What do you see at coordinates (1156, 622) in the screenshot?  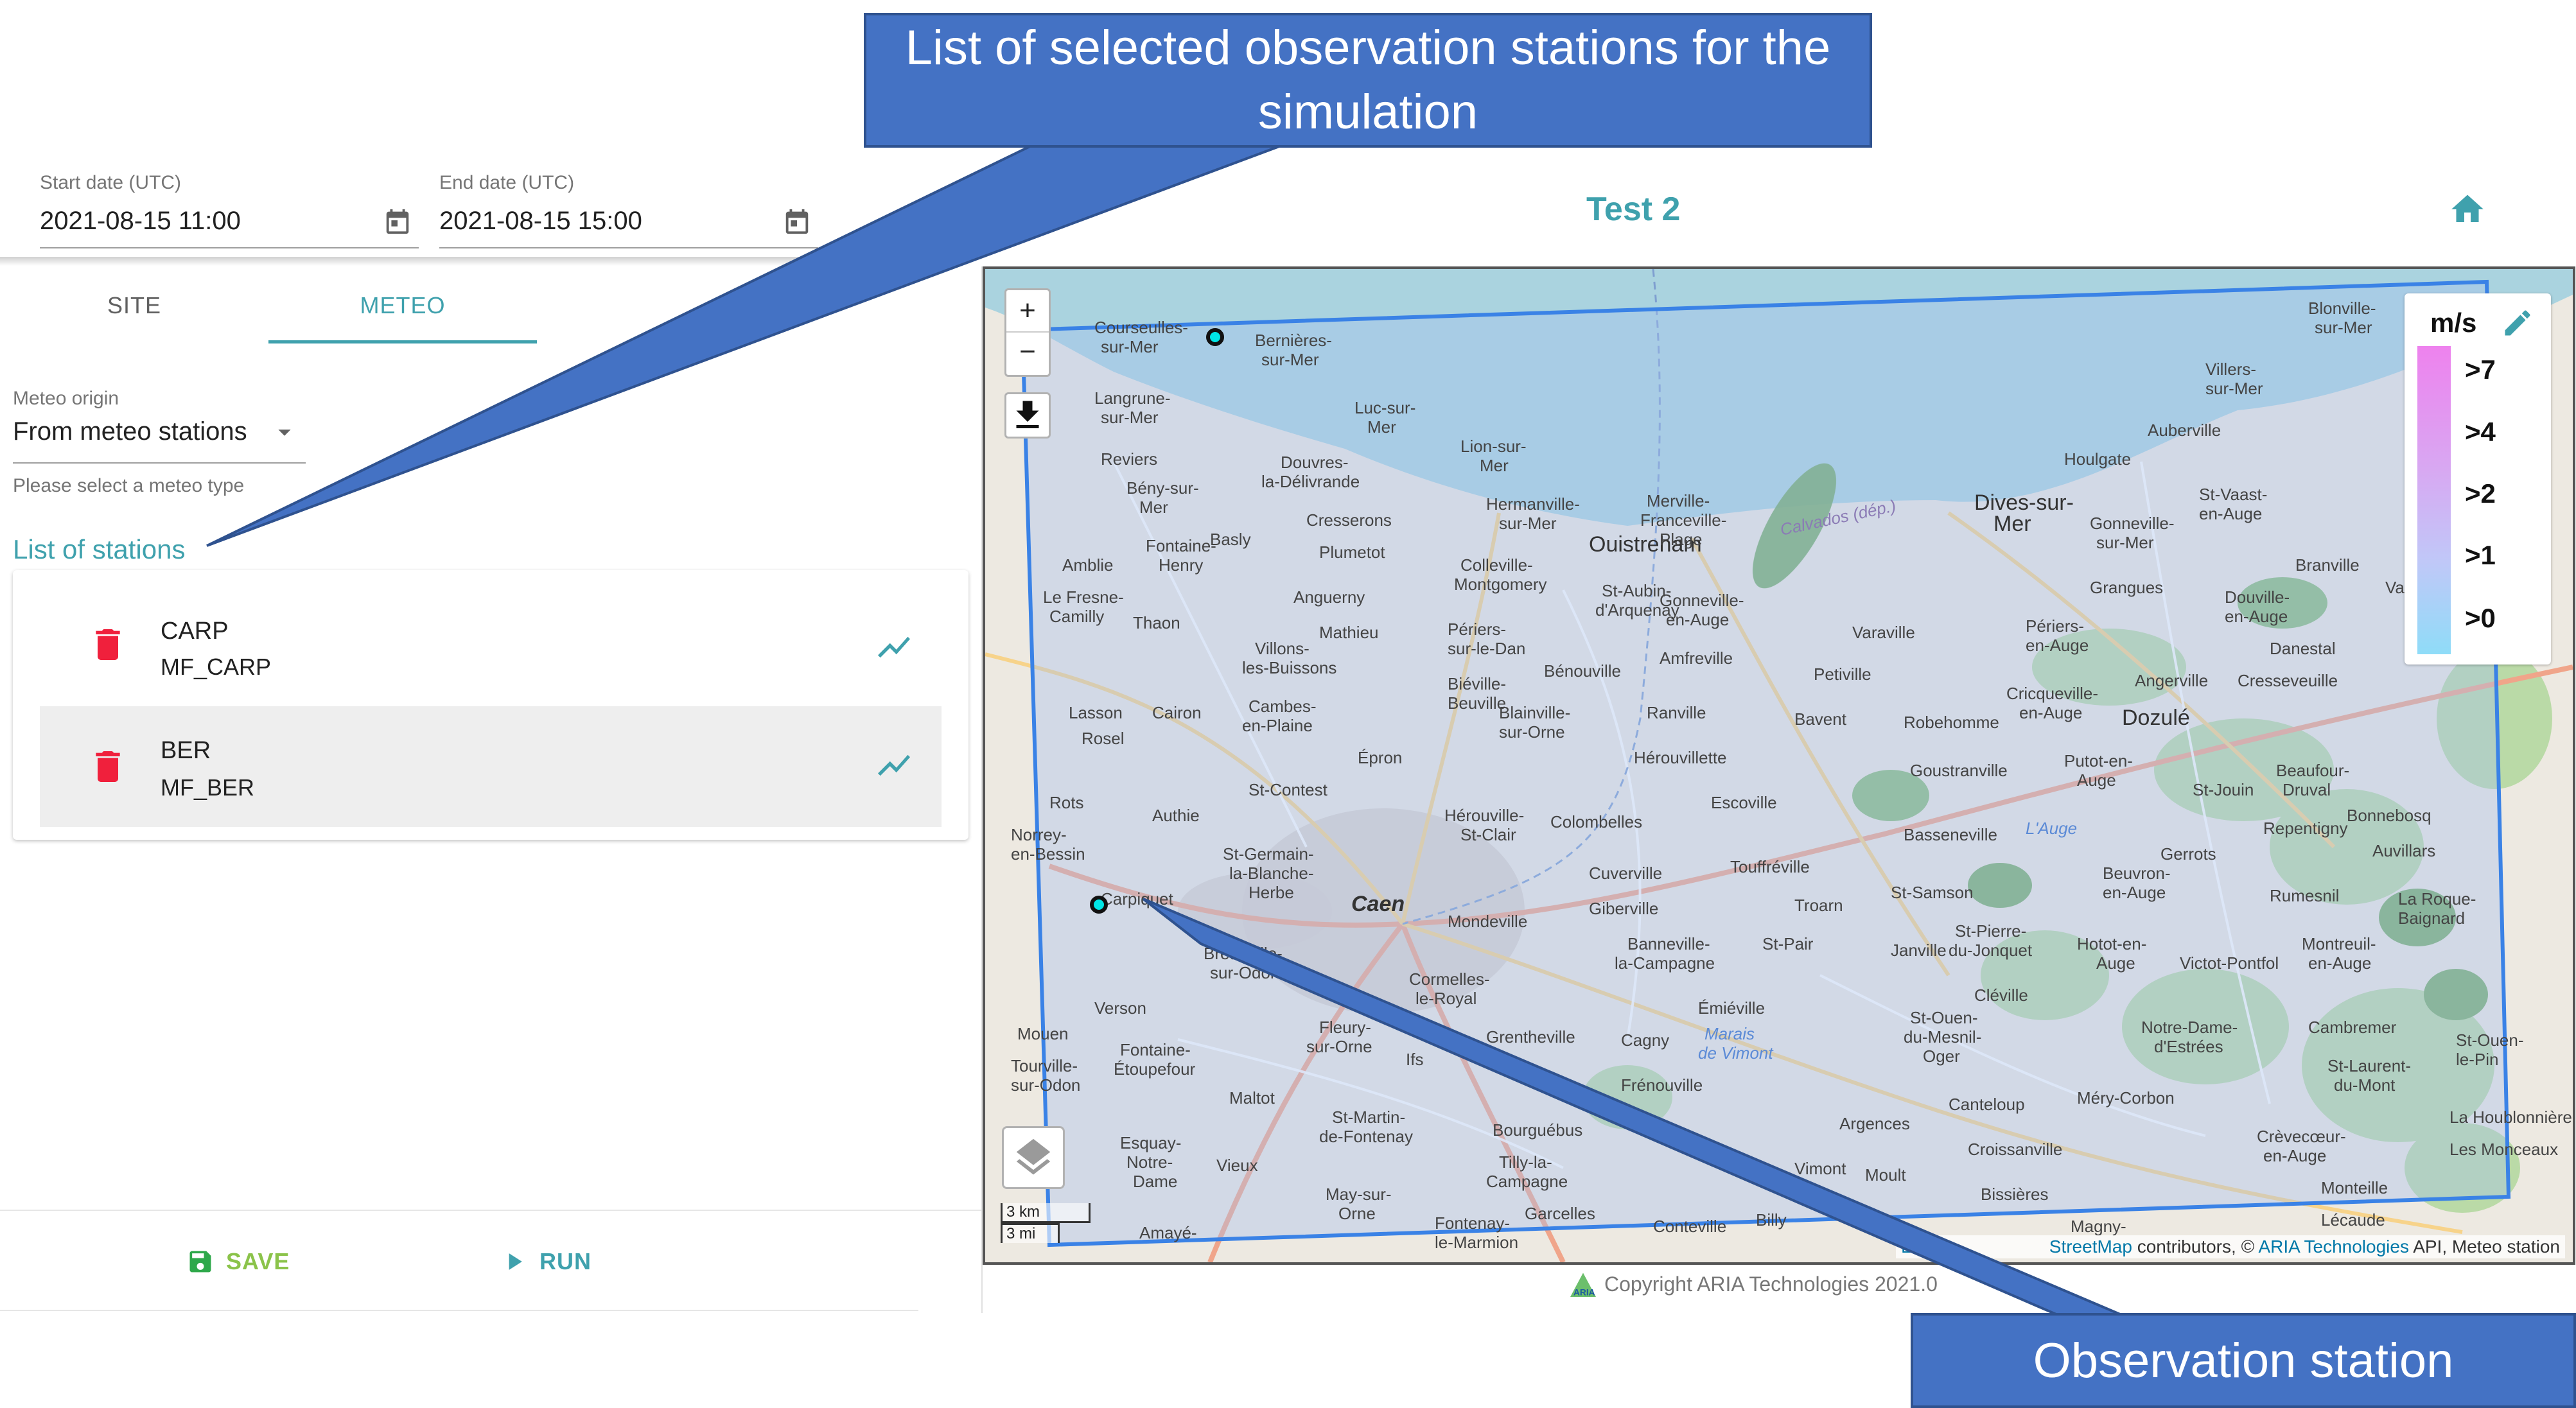 I see `svg-text: Thaon` at bounding box center [1156, 622].